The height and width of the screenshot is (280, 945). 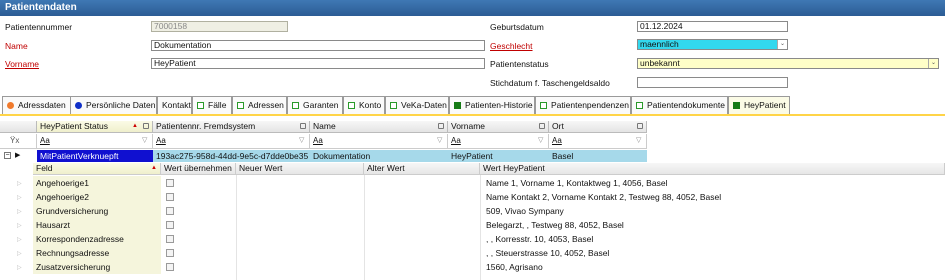 I want to click on tab-heypatient: HeyPatient, so click(x=759, y=105).